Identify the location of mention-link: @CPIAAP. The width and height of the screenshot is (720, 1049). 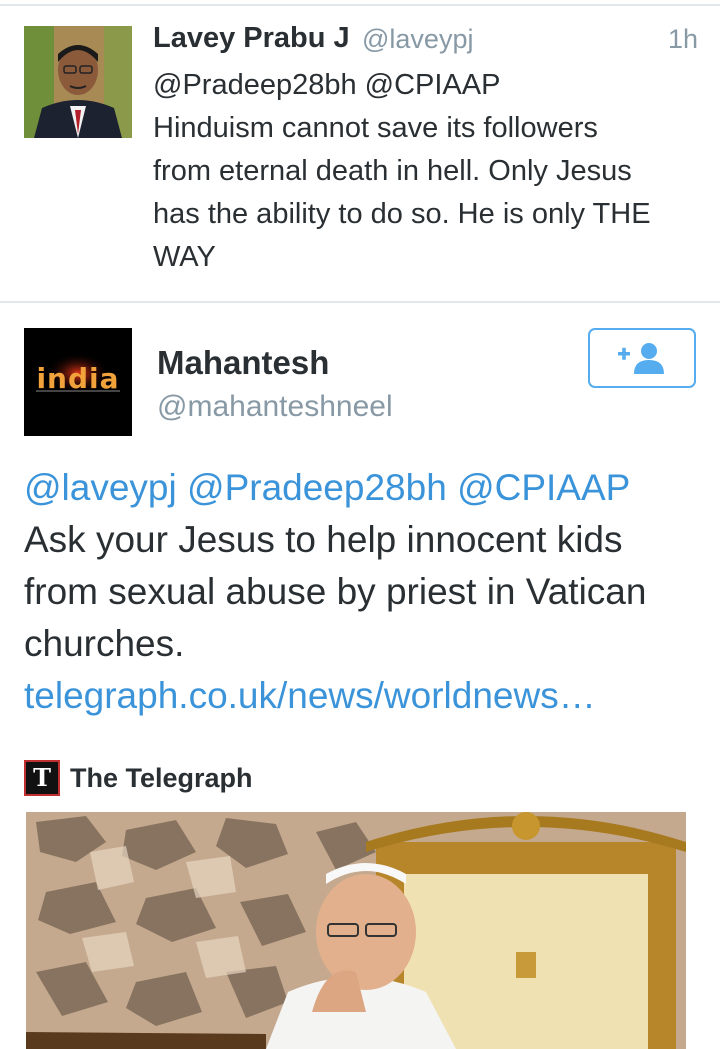
(543, 487).